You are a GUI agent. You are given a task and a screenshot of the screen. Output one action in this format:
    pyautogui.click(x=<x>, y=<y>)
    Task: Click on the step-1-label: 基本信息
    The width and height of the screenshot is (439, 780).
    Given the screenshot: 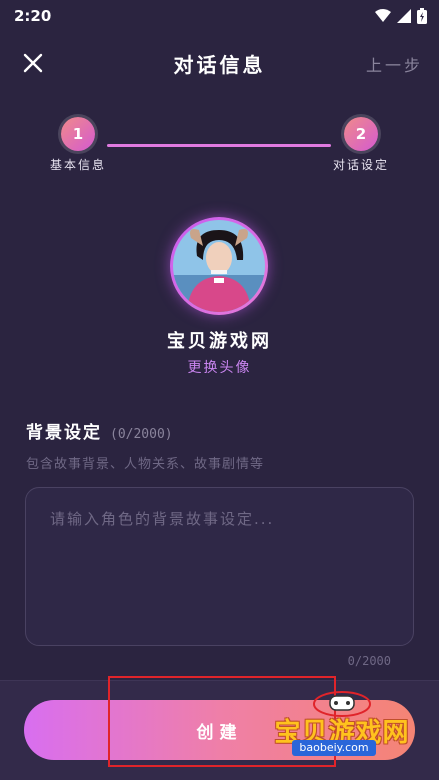 What is the action you would take?
    pyautogui.click(x=78, y=165)
    